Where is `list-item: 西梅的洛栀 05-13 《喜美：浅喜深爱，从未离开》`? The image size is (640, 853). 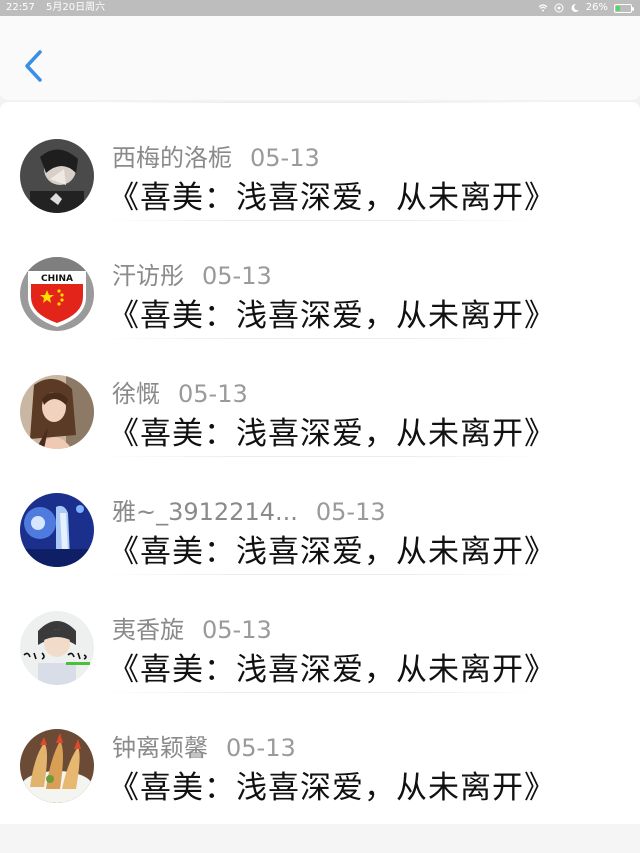
list-item: 西梅的洛栀 05-13 《喜美：浅喜深爱，从未离开》 is located at coordinates (320, 161).